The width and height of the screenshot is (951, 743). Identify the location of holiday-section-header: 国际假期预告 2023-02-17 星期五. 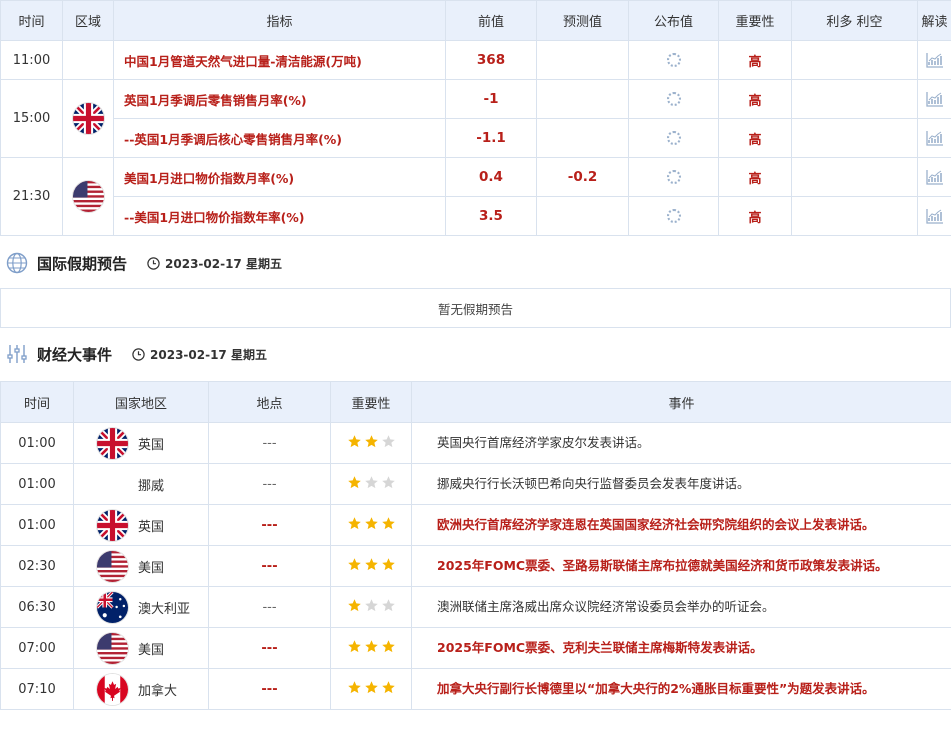
(141, 263).